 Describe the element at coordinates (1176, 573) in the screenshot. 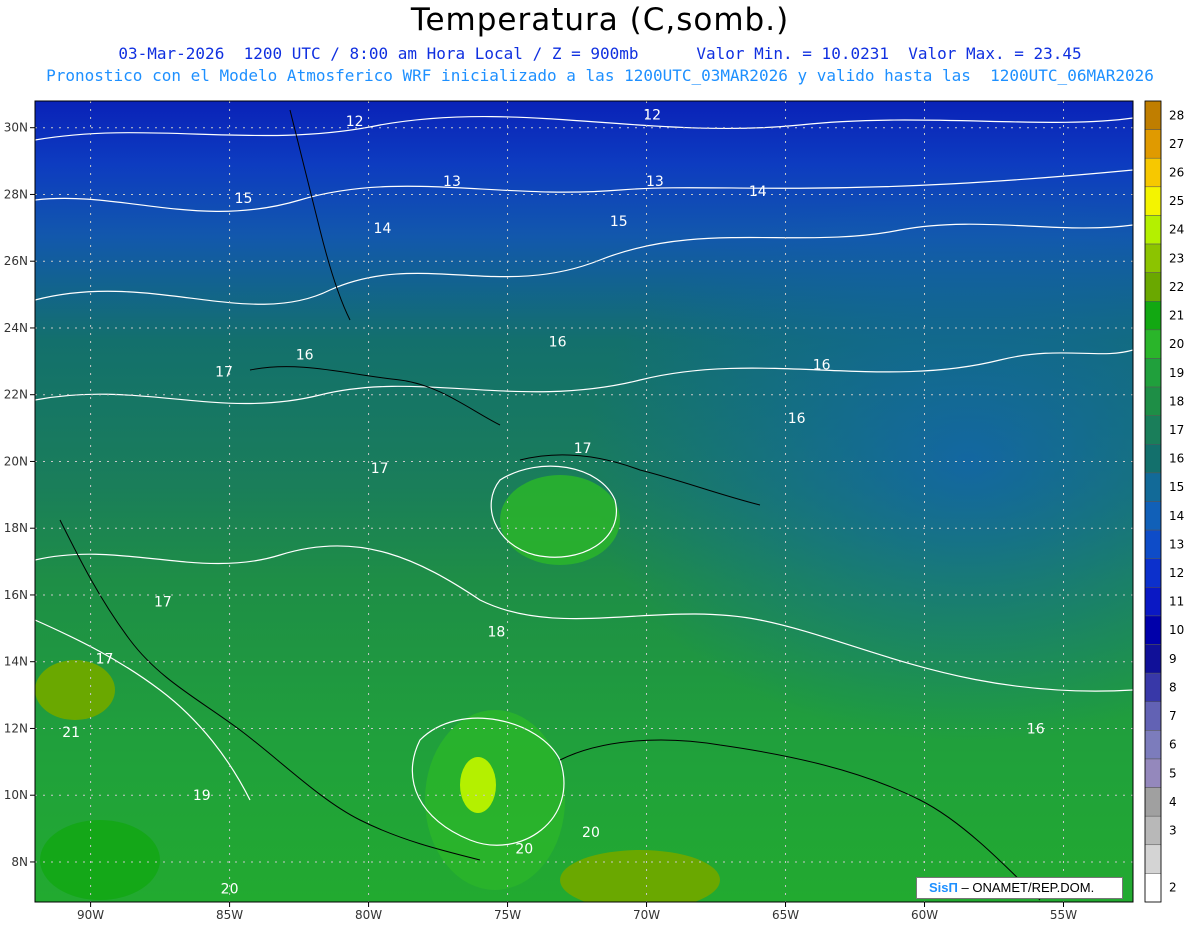

I see `colorbar-label: 12` at that location.